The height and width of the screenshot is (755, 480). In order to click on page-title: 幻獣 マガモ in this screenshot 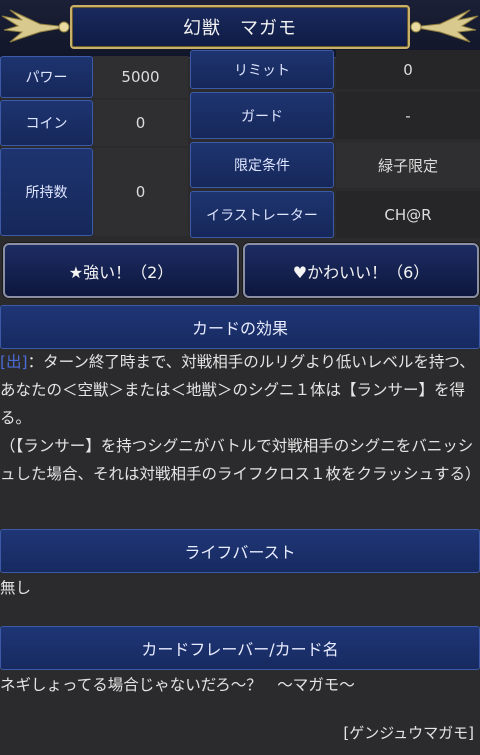, I will do `click(240, 27)`.